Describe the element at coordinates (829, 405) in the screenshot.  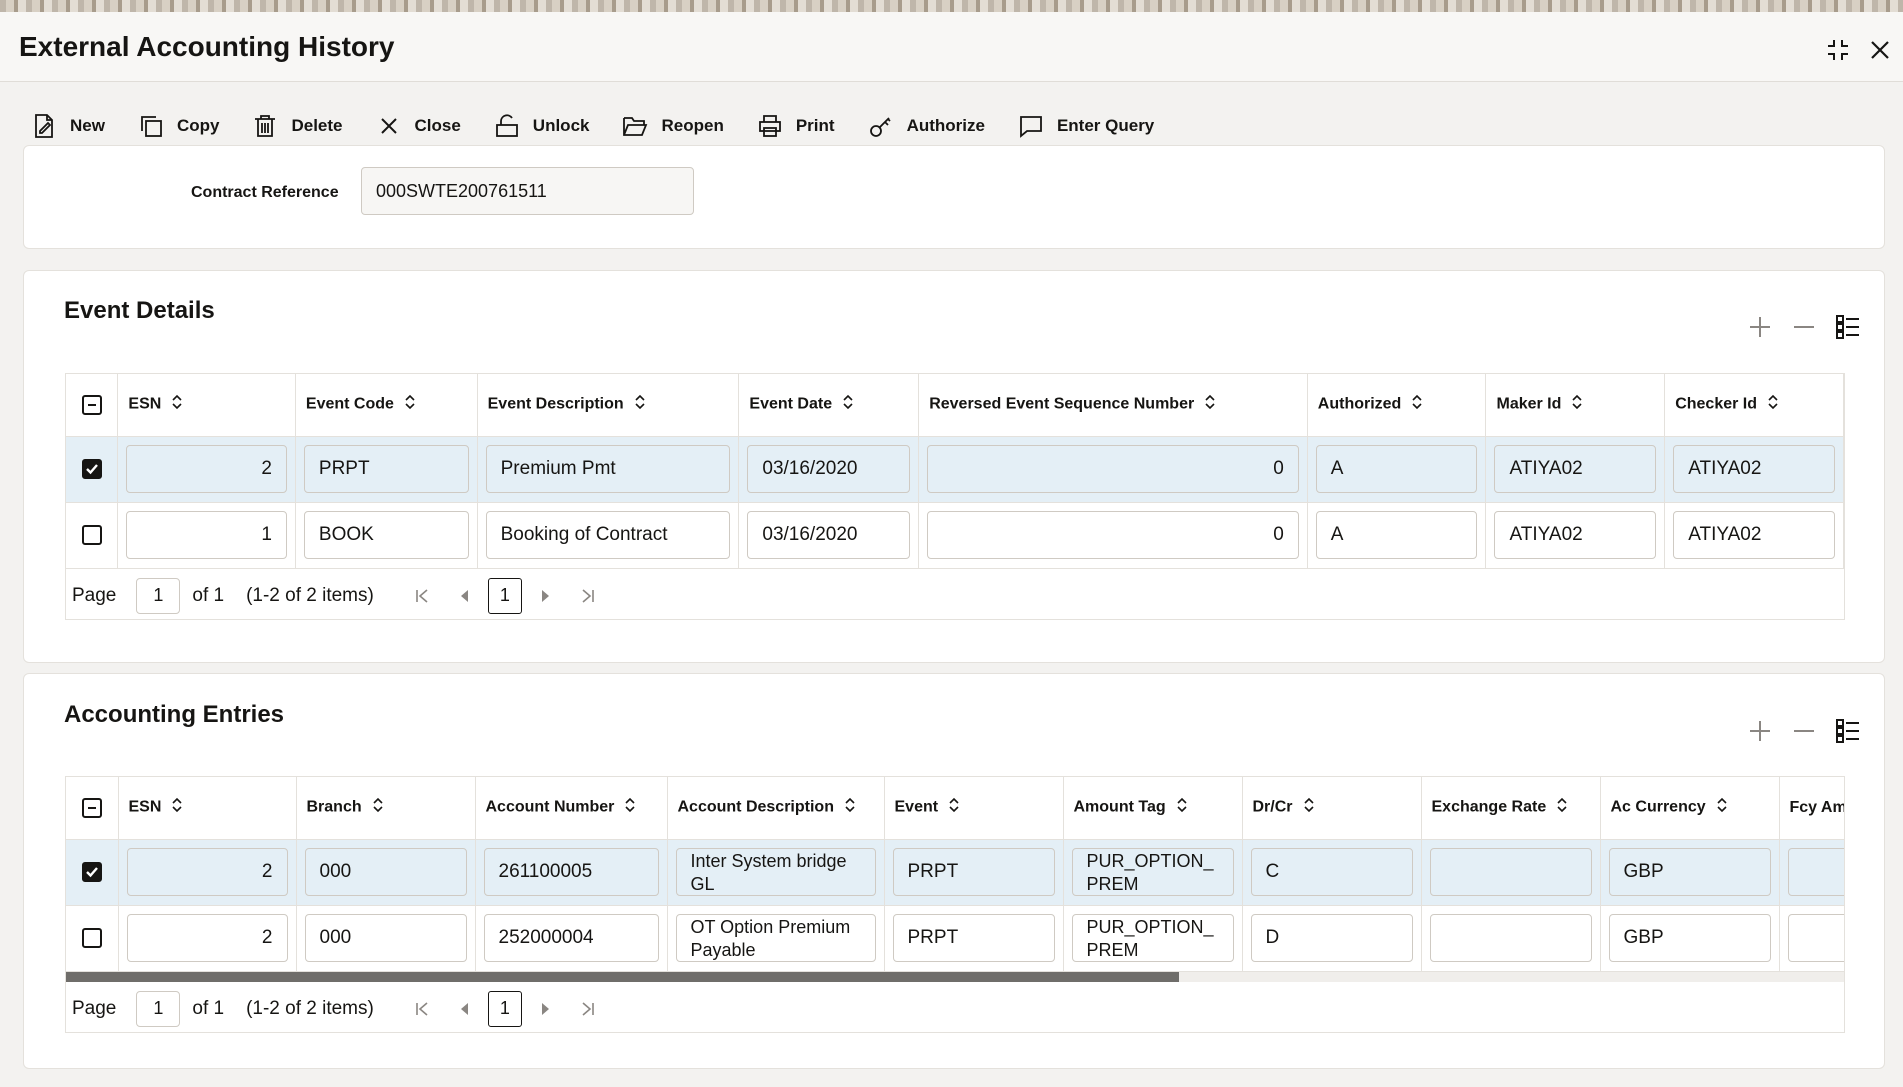
I see `column-header-event-date: Event Date` at that location.